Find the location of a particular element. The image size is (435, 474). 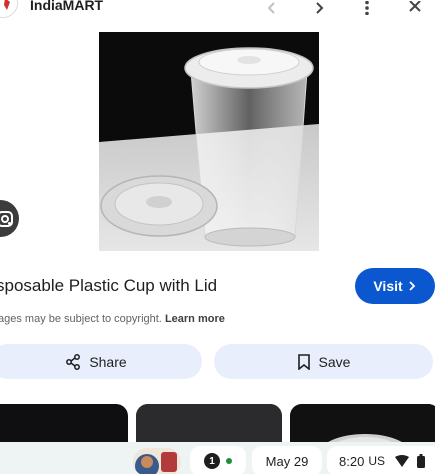

avatar is located at coordinates (157, 461).